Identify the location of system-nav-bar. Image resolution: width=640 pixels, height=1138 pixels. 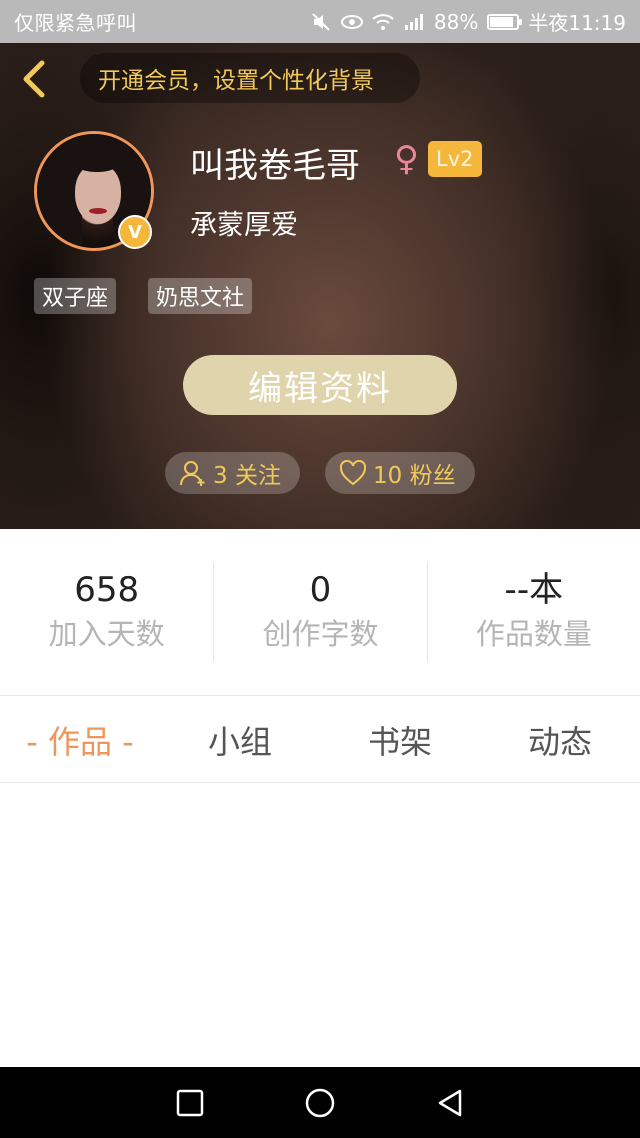
(320, 1102).